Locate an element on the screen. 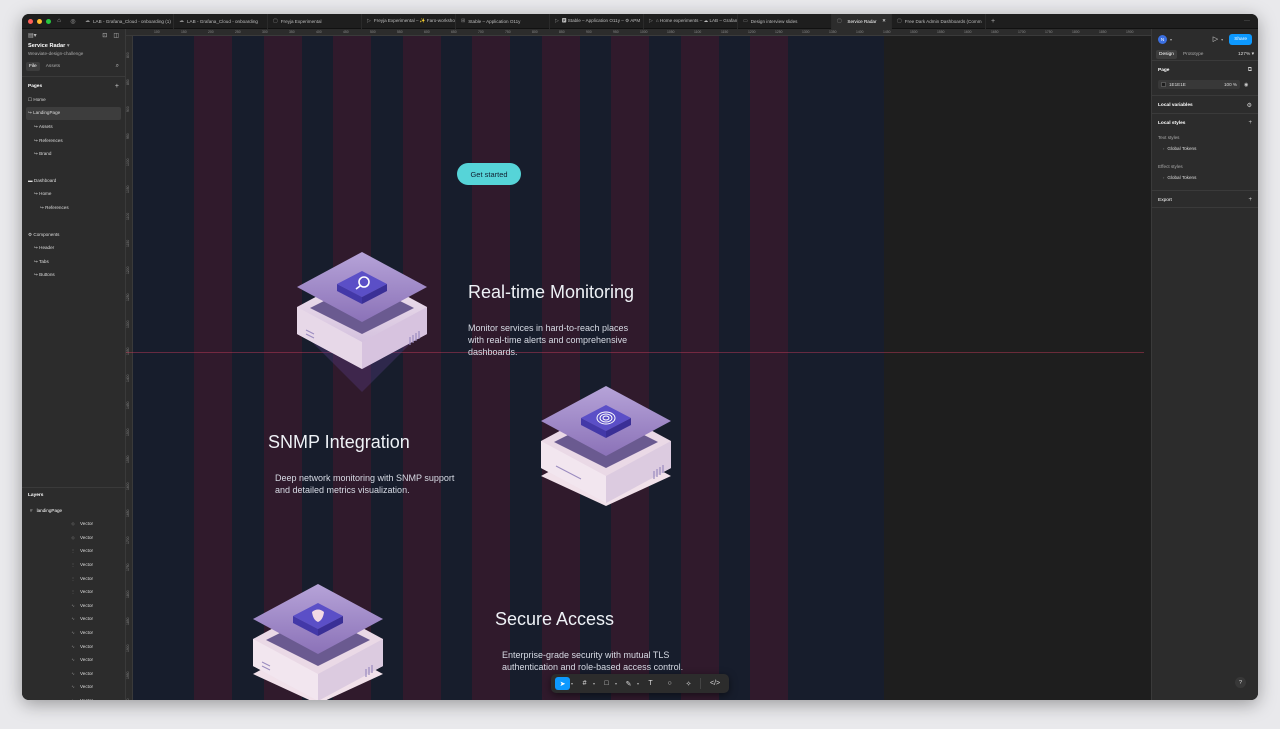 Image resolution: width=1280 pixels, height=729 pixels. actions-tool-icon: ✧ is located at coordinates (688, 683).